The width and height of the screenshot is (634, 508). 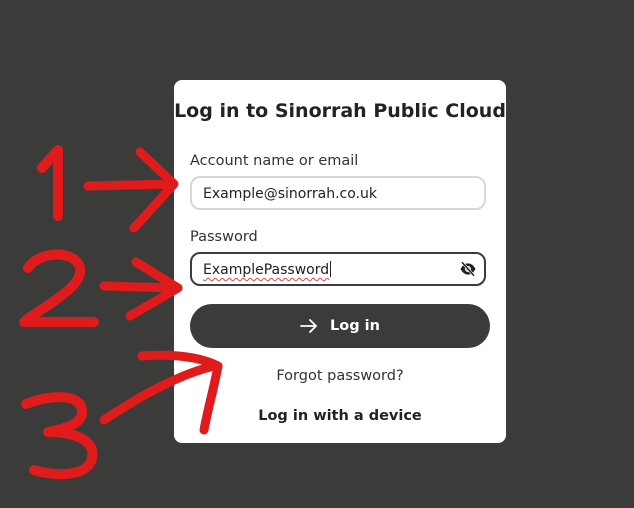 What do you see at coordinates (355, 326) in the screenshot?
I see `login-button-label: Log in` at bounding box center [355, 326].